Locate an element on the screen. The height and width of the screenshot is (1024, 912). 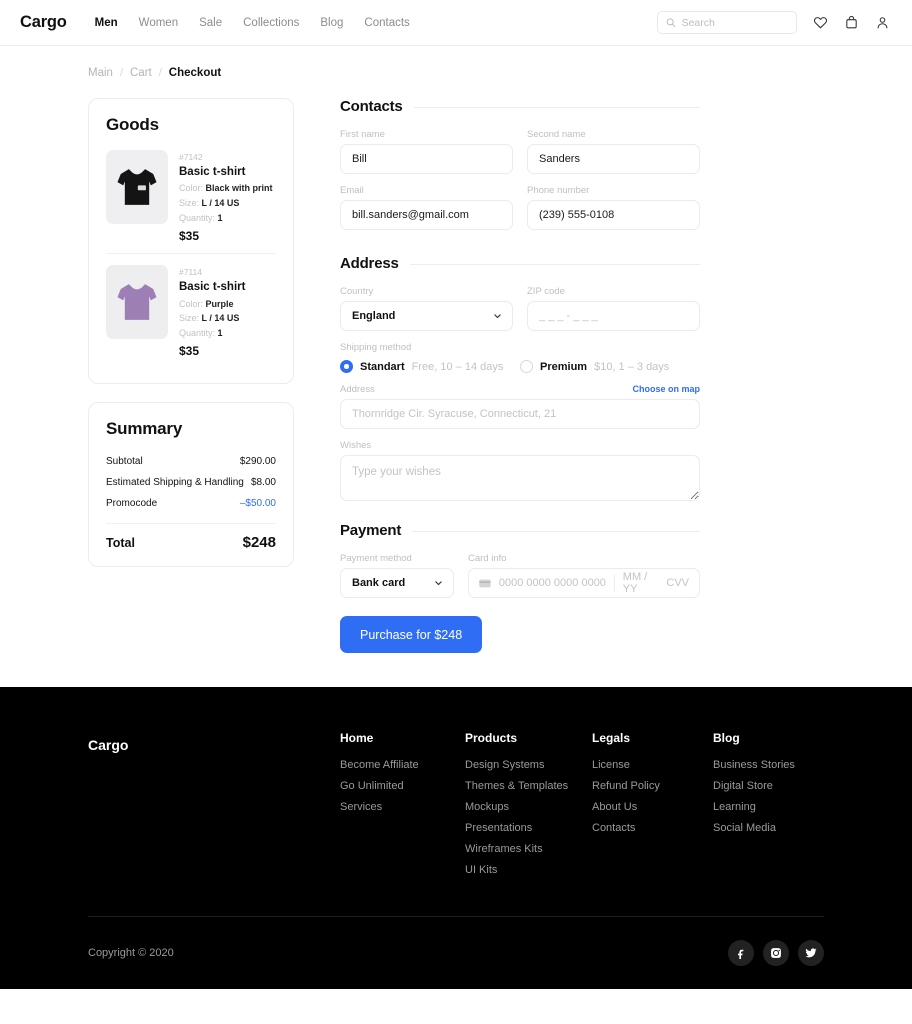
copyright-text: Copyright © 2020 is located at coordinates (131, 953).